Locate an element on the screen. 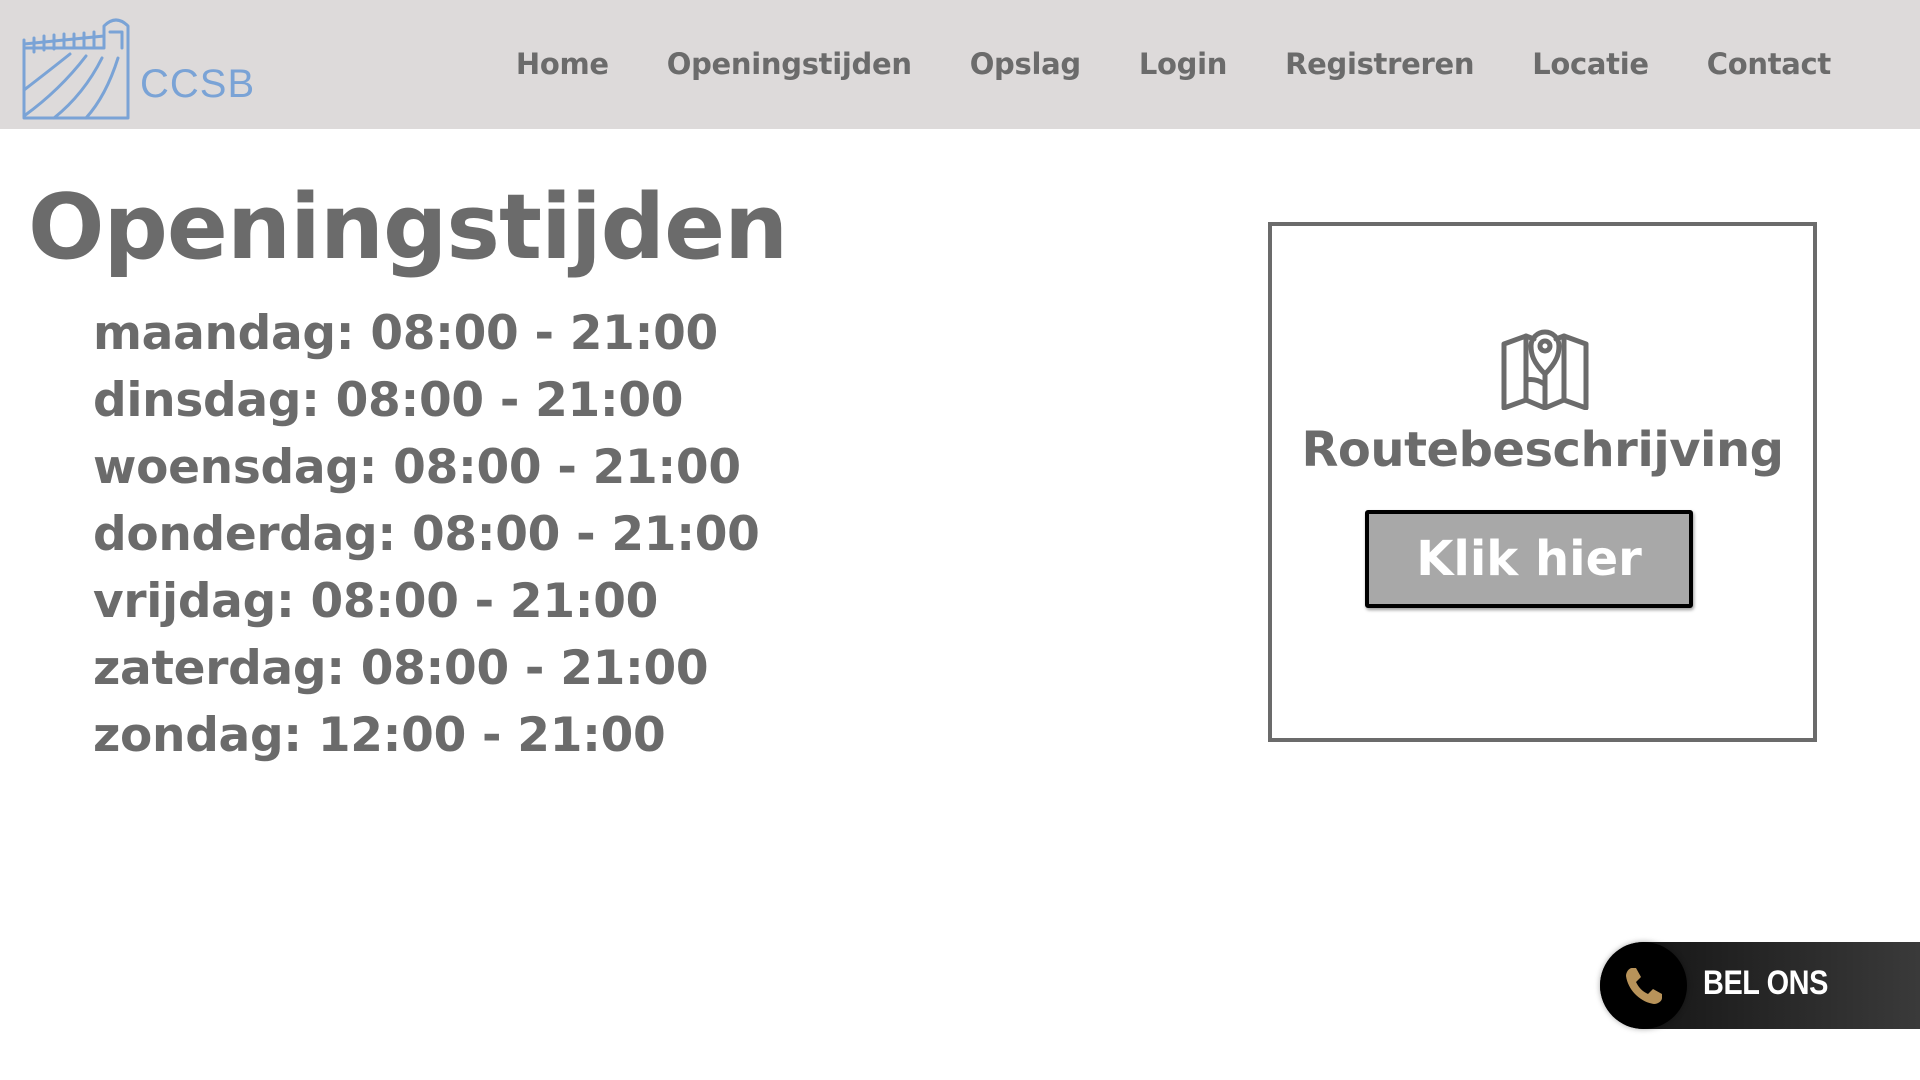  nav-openingstijden: Openingstijden is located at coordinates (789, 64).